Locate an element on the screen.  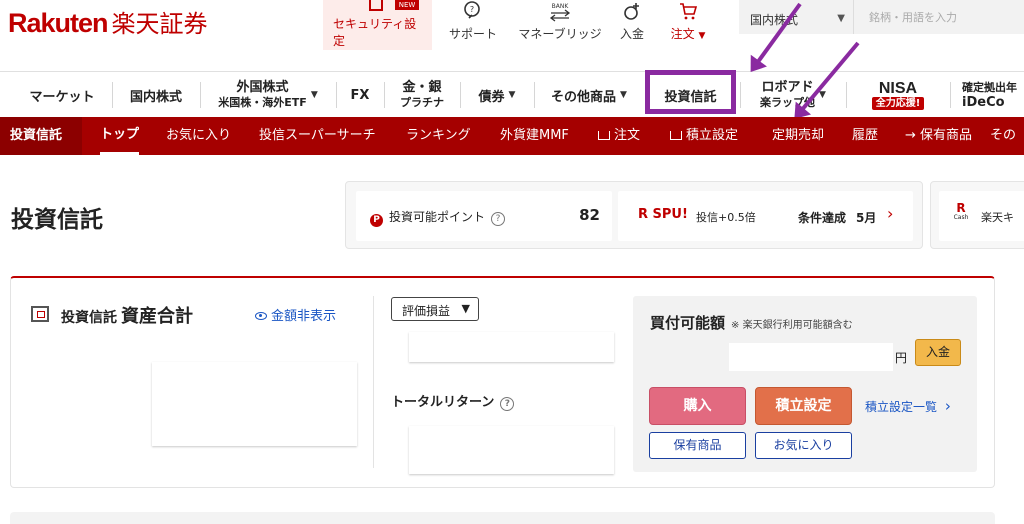
hide-amount-label: 金額非表示 is located at coordinates (304, 316).